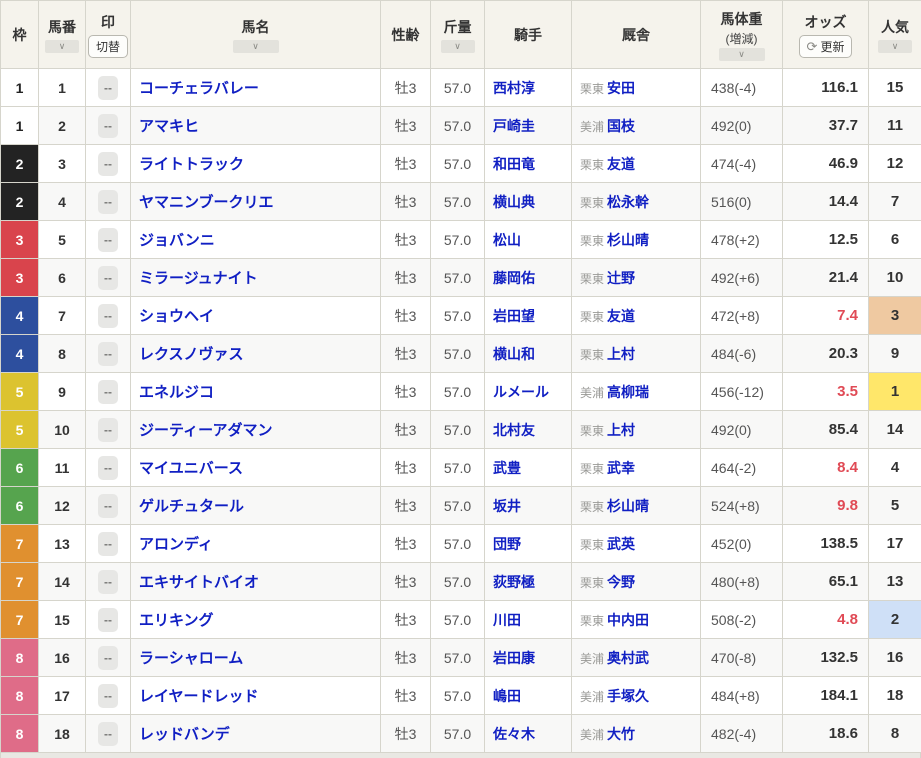 The image size is (921, 758). Describe the element at coordinates (895, 46) in the screenshot. I see `sort-popularity-button: ∨` at that location.